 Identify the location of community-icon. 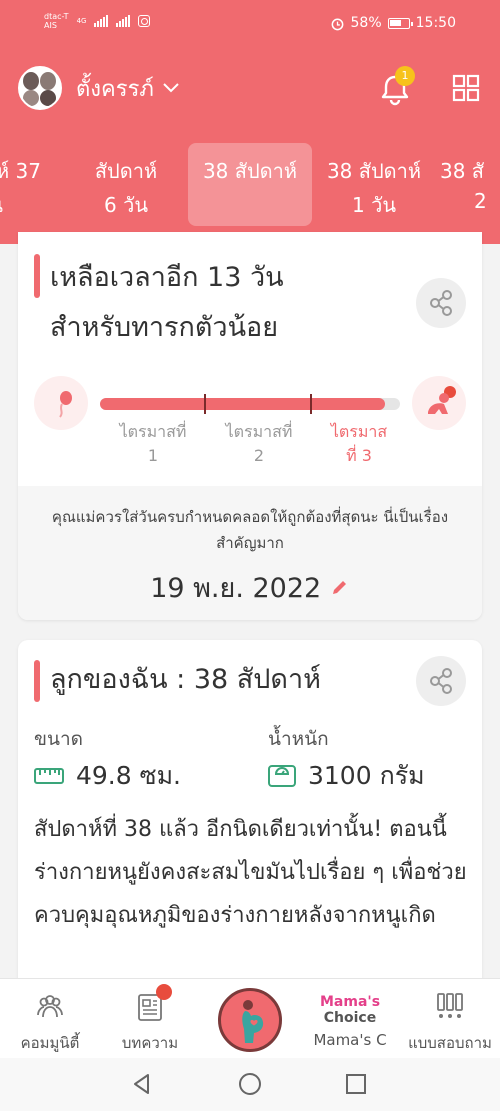
(50, 1006).